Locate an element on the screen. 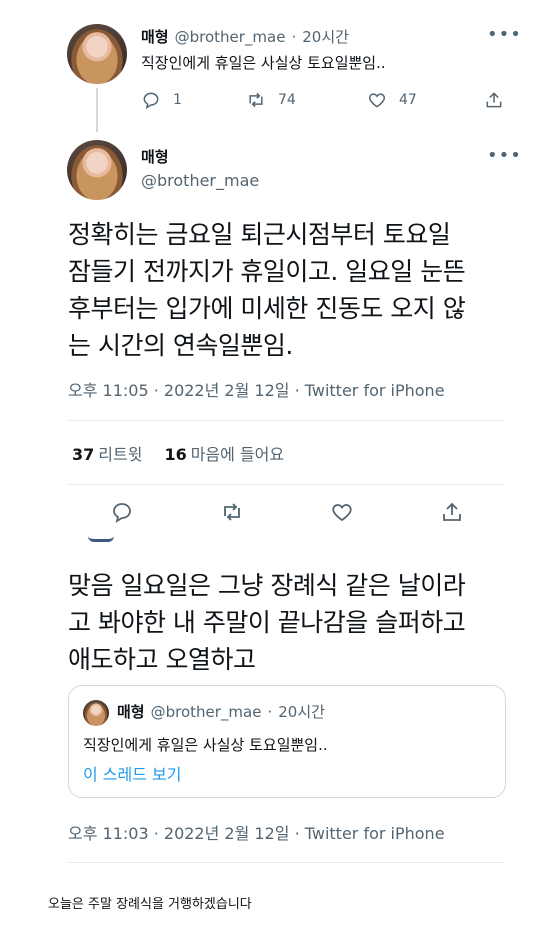 This screenshot has height=932, width=551. retweet-count: 74 is located at coordinates (287, 100).